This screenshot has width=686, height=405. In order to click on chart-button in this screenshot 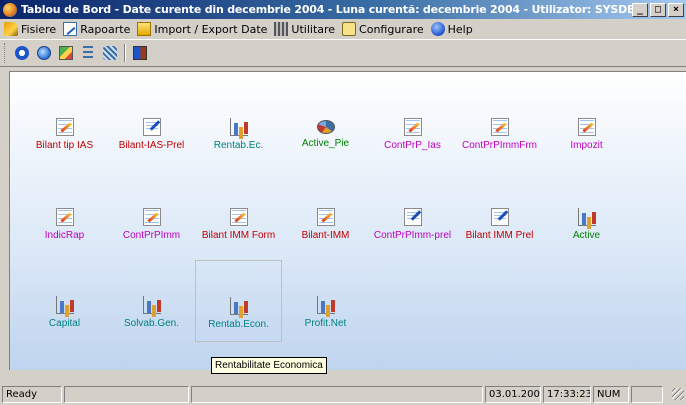, I will do `click(66, 53)`.